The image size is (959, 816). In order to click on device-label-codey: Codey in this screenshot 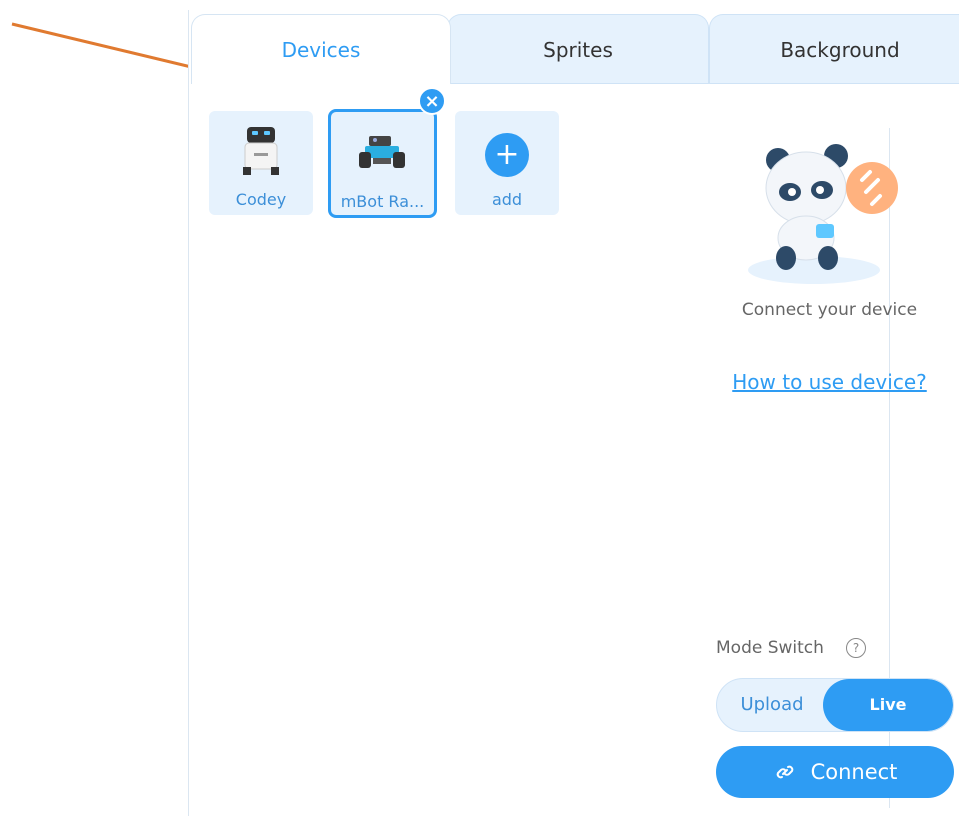, I will do `click(261, 199)`.